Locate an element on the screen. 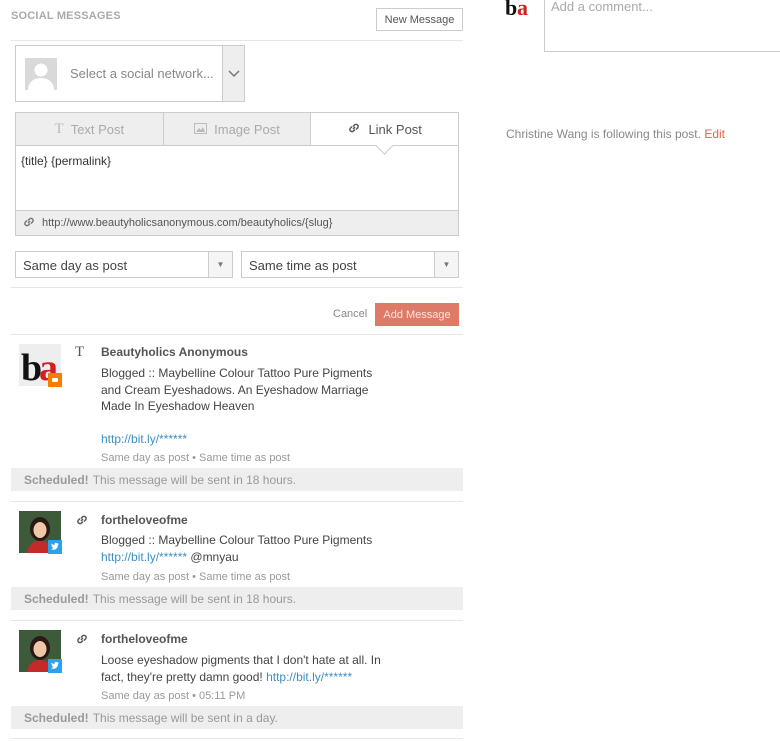 This screenshot has width=780, height=741. svg-text: a is located at coordinates (522, 9).